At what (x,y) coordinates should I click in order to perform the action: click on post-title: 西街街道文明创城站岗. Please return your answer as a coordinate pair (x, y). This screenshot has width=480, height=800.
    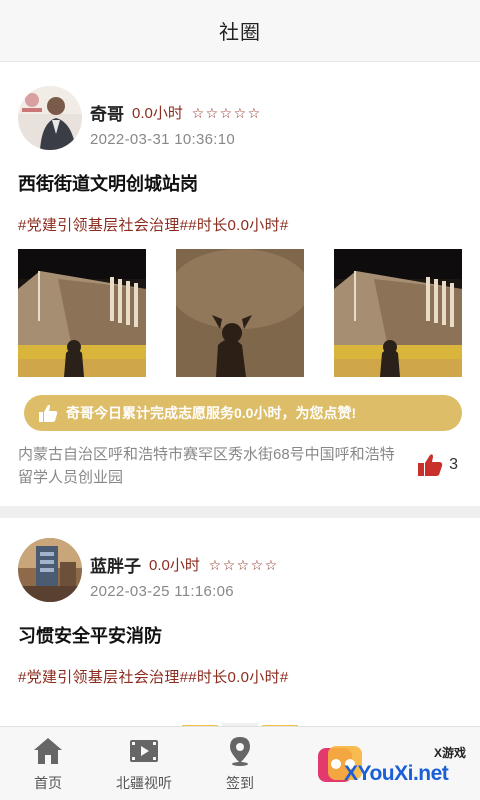
    Looking at the image, I should click on (240, 183).